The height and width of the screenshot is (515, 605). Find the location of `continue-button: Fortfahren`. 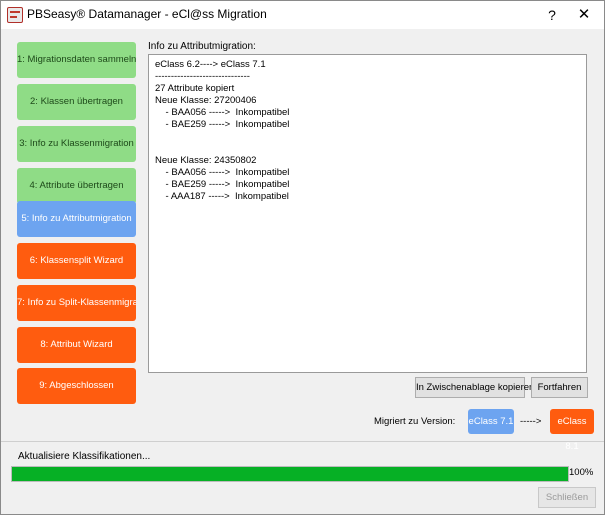

continue-button: Fortfahren is located at coordinates (559, 387).